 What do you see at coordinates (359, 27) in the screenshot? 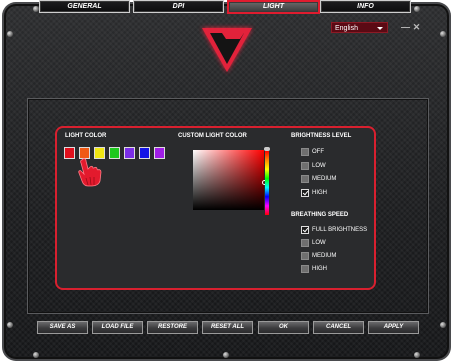
I see `language-select: English` at bounding box center [359, 27].